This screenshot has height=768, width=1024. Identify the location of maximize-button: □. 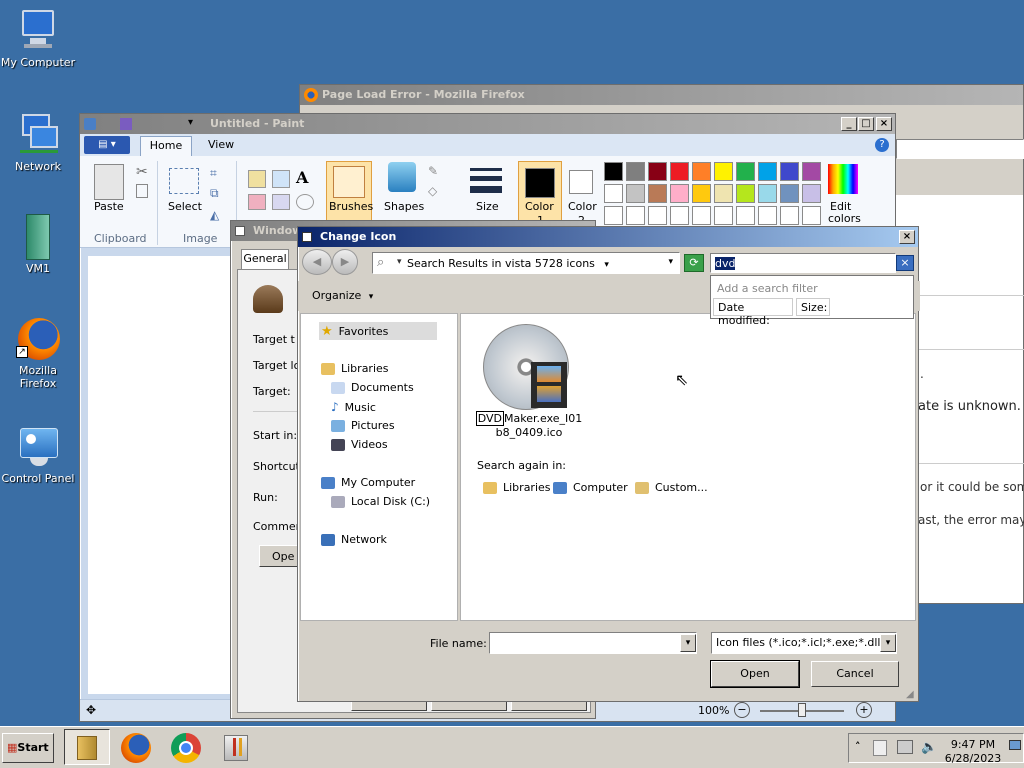
(866, 124).